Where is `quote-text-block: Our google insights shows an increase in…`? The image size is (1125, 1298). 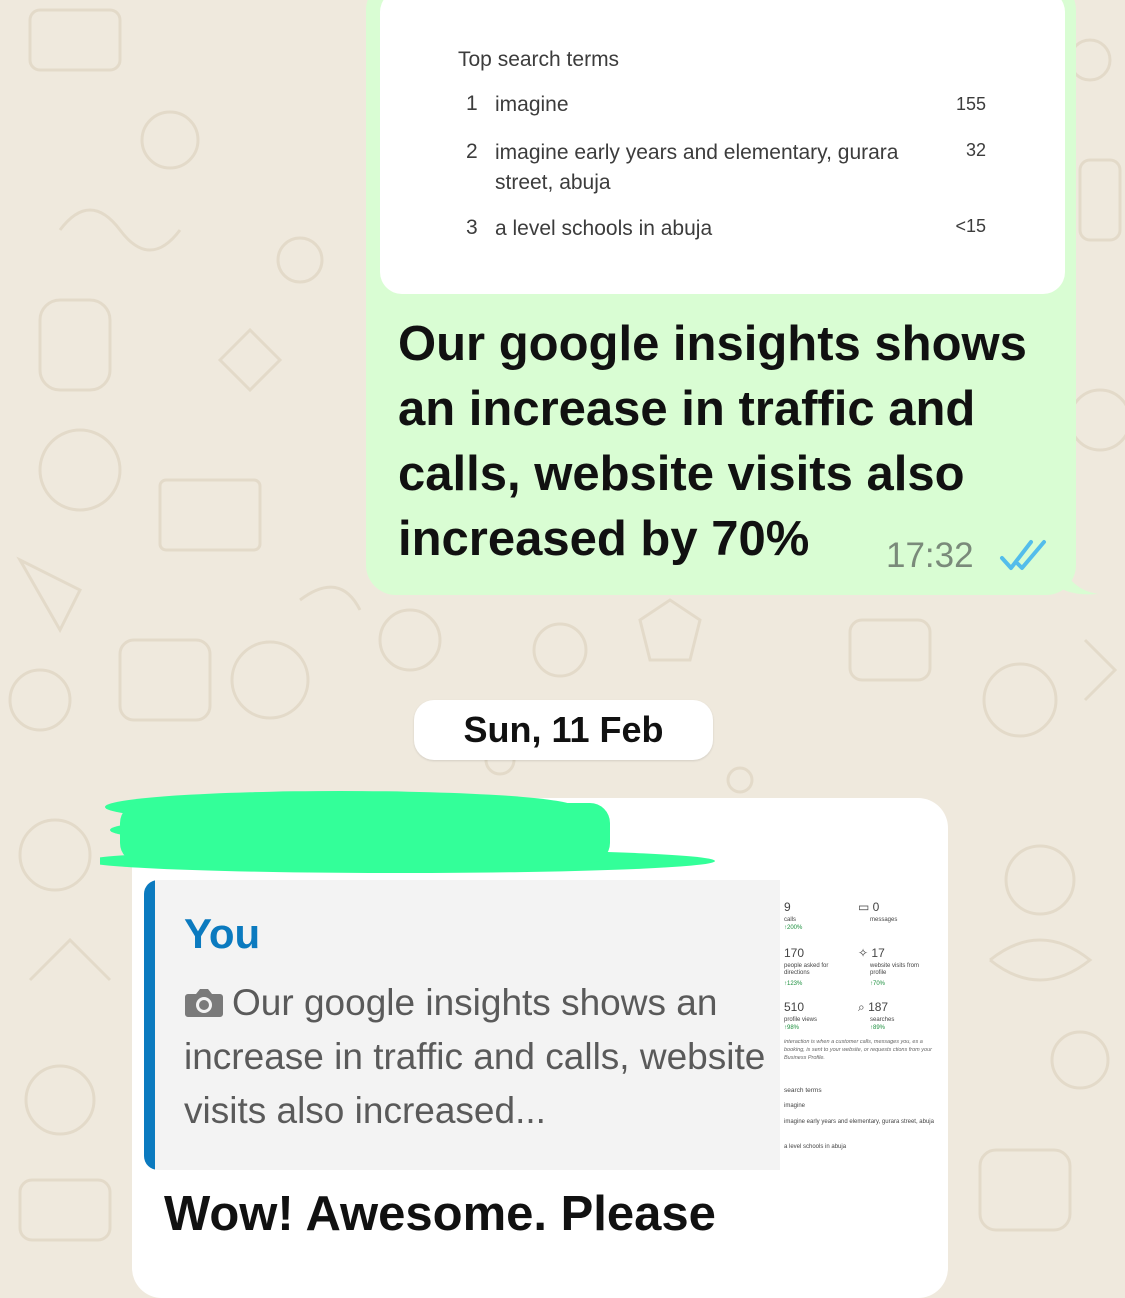
quote-text-block: Our google insights shows an increase in… is located at coordinates (479, 1057).